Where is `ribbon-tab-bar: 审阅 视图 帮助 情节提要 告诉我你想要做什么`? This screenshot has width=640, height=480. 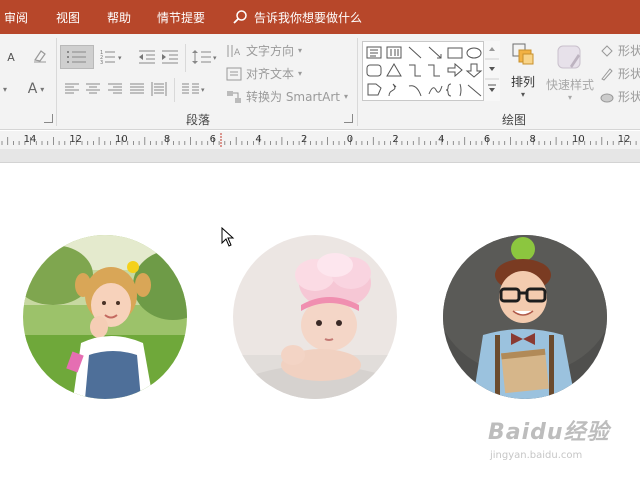
ribbon-tab-bar: 审阅 视图 帮助 情节提要 告诉我你想要做什么 is located at coordinates (320, 17).